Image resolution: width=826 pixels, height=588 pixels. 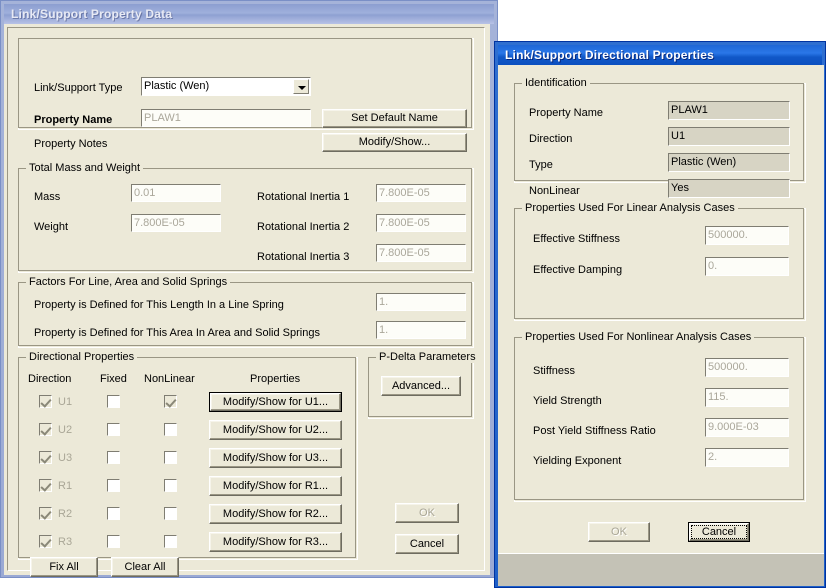 What do you see at coordinates (747, 367) in the screenshot?
I see `stiffness-input: 500000.` at bounding box center [747, 367].